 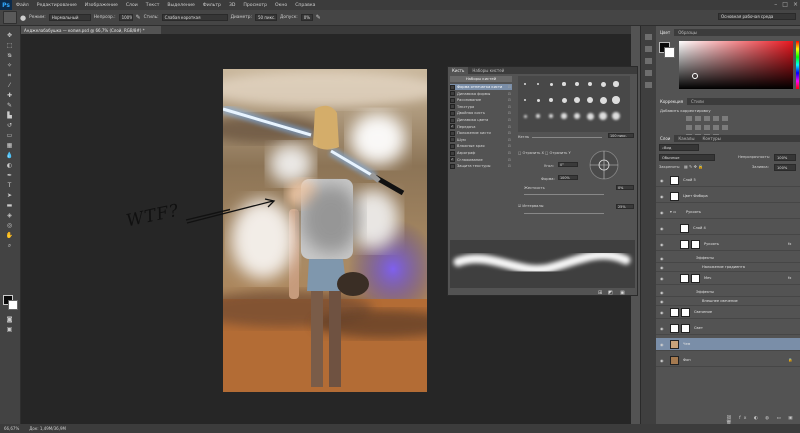 I want to click on layer-row: ◉ Чем, so click(x=728, y=344).